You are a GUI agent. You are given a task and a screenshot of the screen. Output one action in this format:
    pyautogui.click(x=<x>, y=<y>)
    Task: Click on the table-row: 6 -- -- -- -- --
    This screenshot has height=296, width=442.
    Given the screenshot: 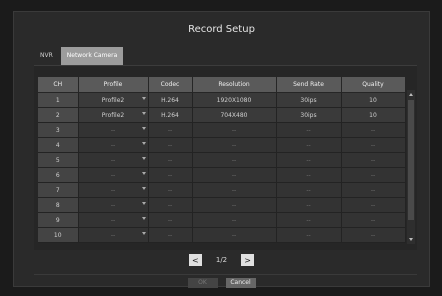 What is the action you would take?
    pyautogui.click(x=222, y=175)
    